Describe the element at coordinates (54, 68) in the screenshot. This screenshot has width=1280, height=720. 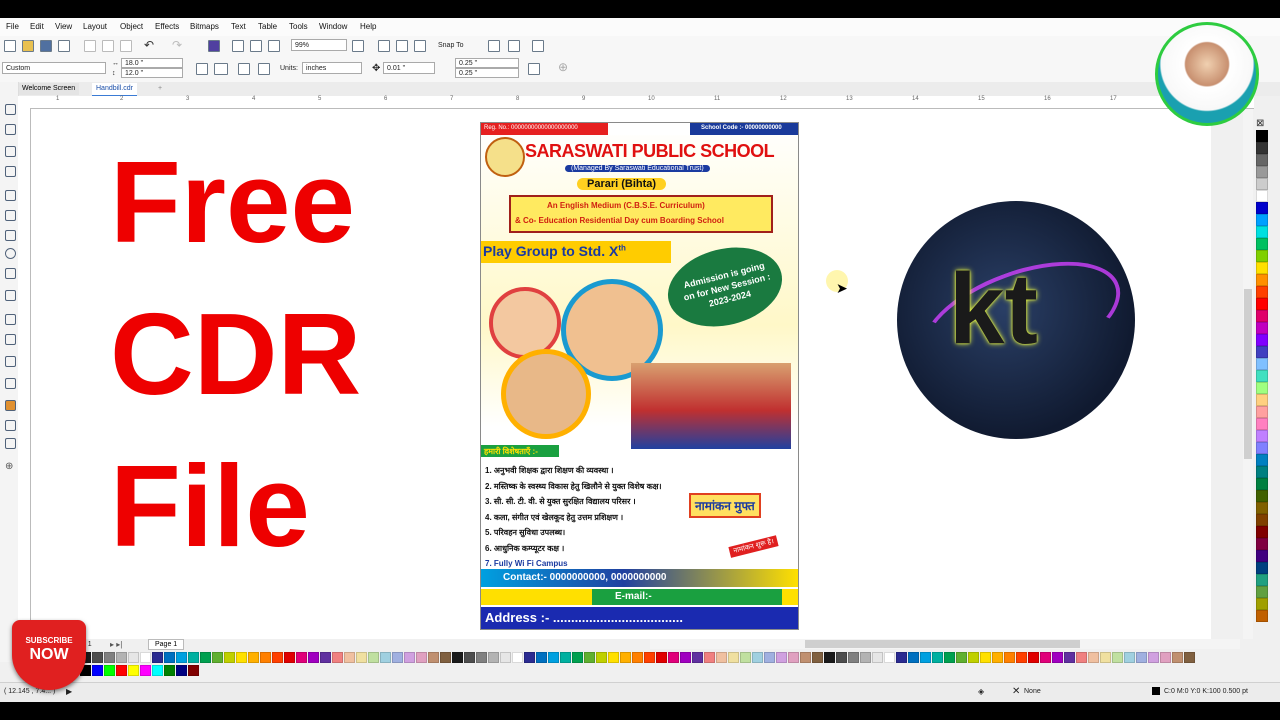
I see `page-size-select: Custom` at that location.